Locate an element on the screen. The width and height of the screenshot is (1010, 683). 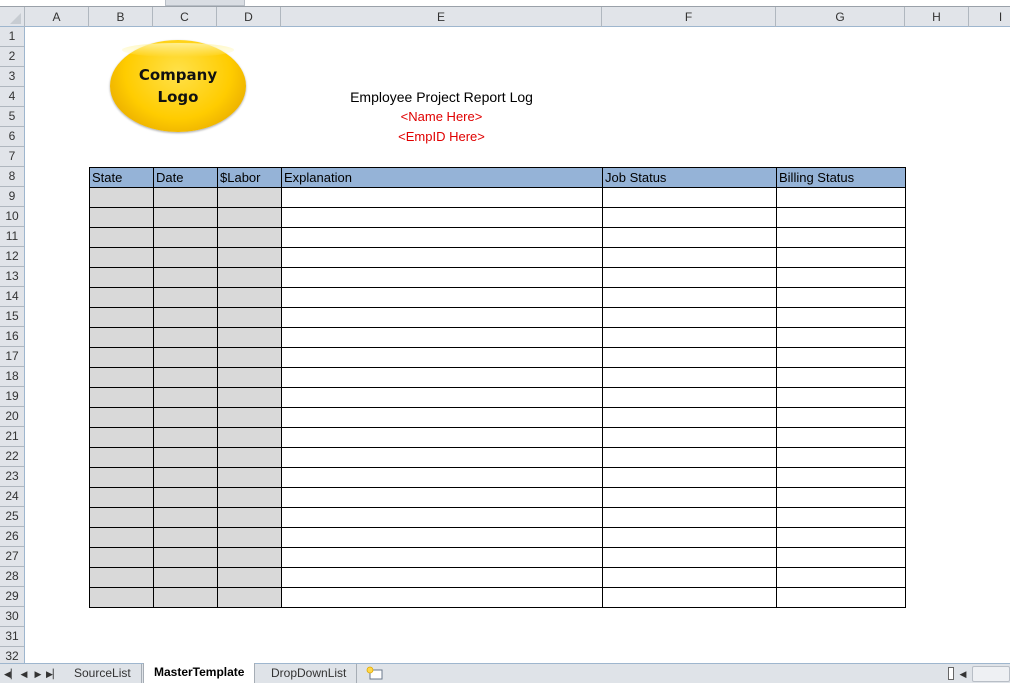
row-header-11: 11 is located at coordinates (12, 237).